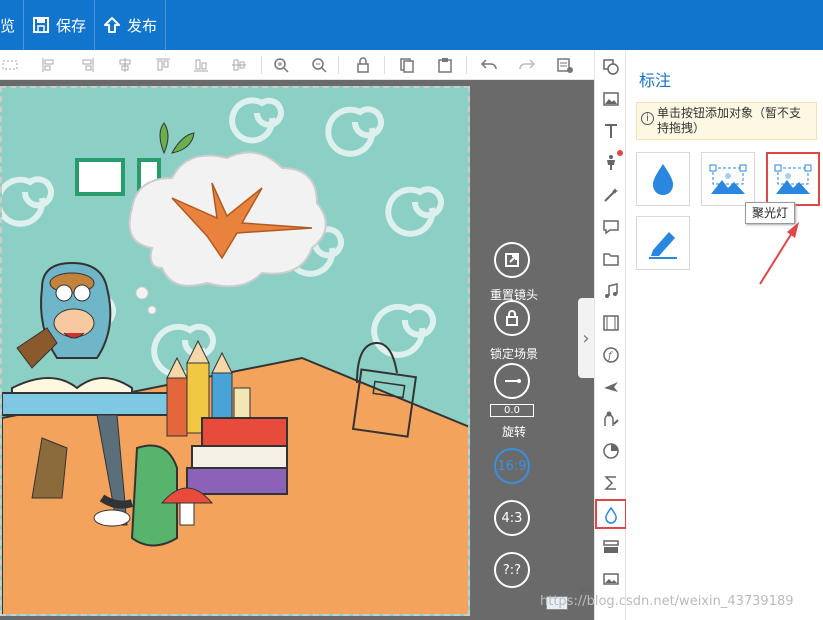  What do you see at coordinates (125, 65) in the screenshot?
I see `align-center-icon` at bounding box center [125, 65].